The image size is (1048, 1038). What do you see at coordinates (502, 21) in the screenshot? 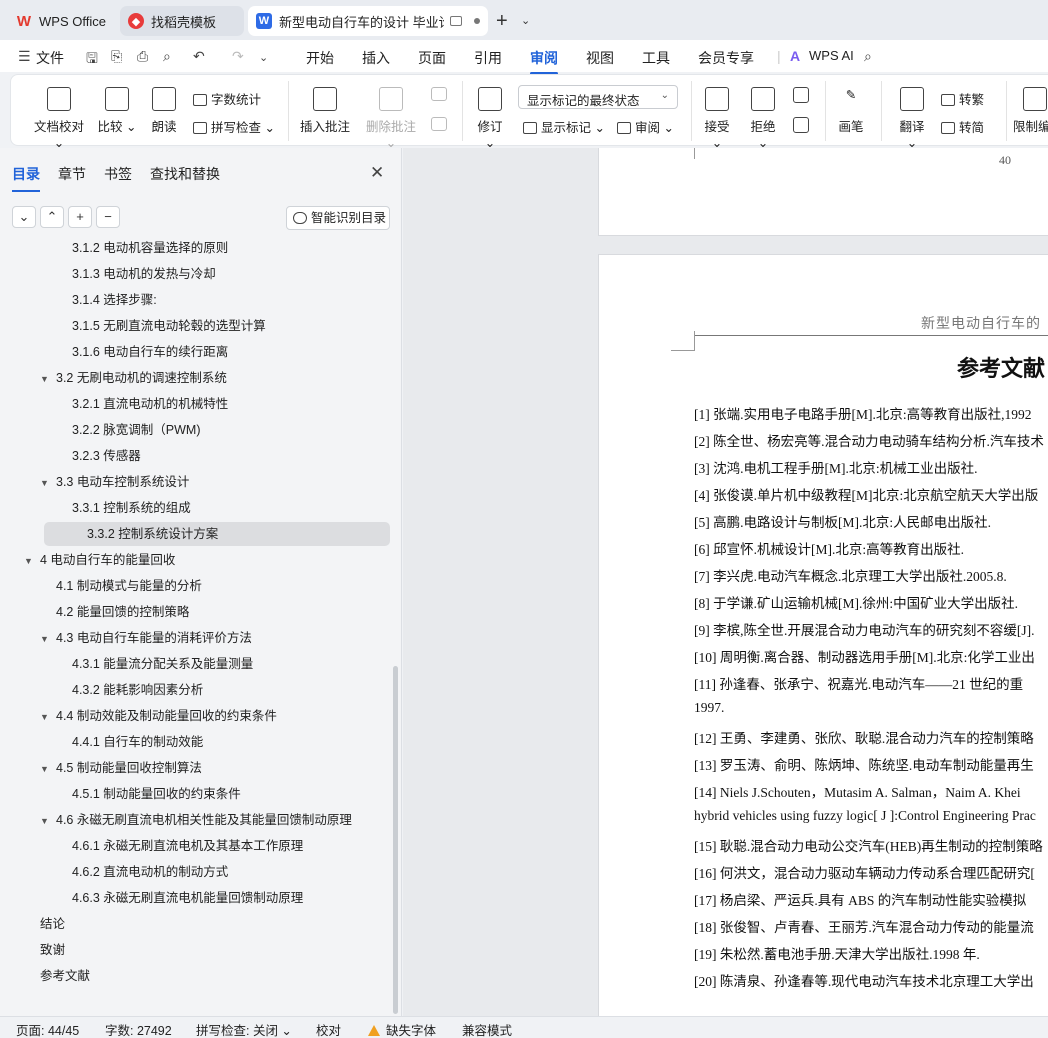
I see `new-tab-button: +` at bounding box center [502, 21].